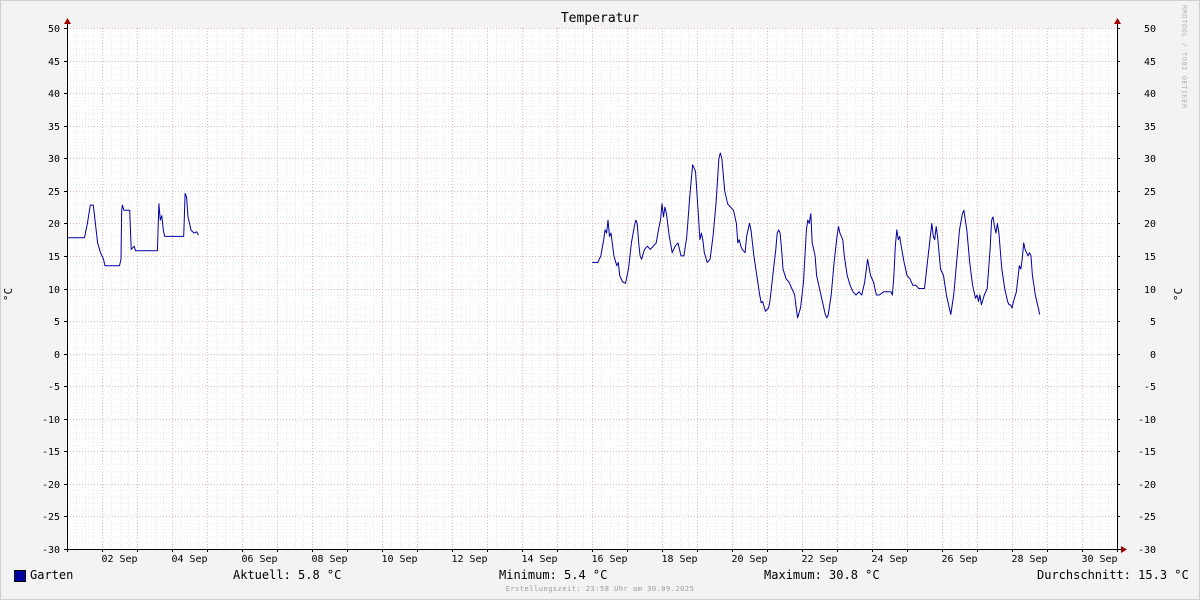 The image size is (1200, 600). What do you see at coordinates (749, 559) in the screenshot?
I see `x-tick-label: 20 Sep` at bounding box center [749, 559].